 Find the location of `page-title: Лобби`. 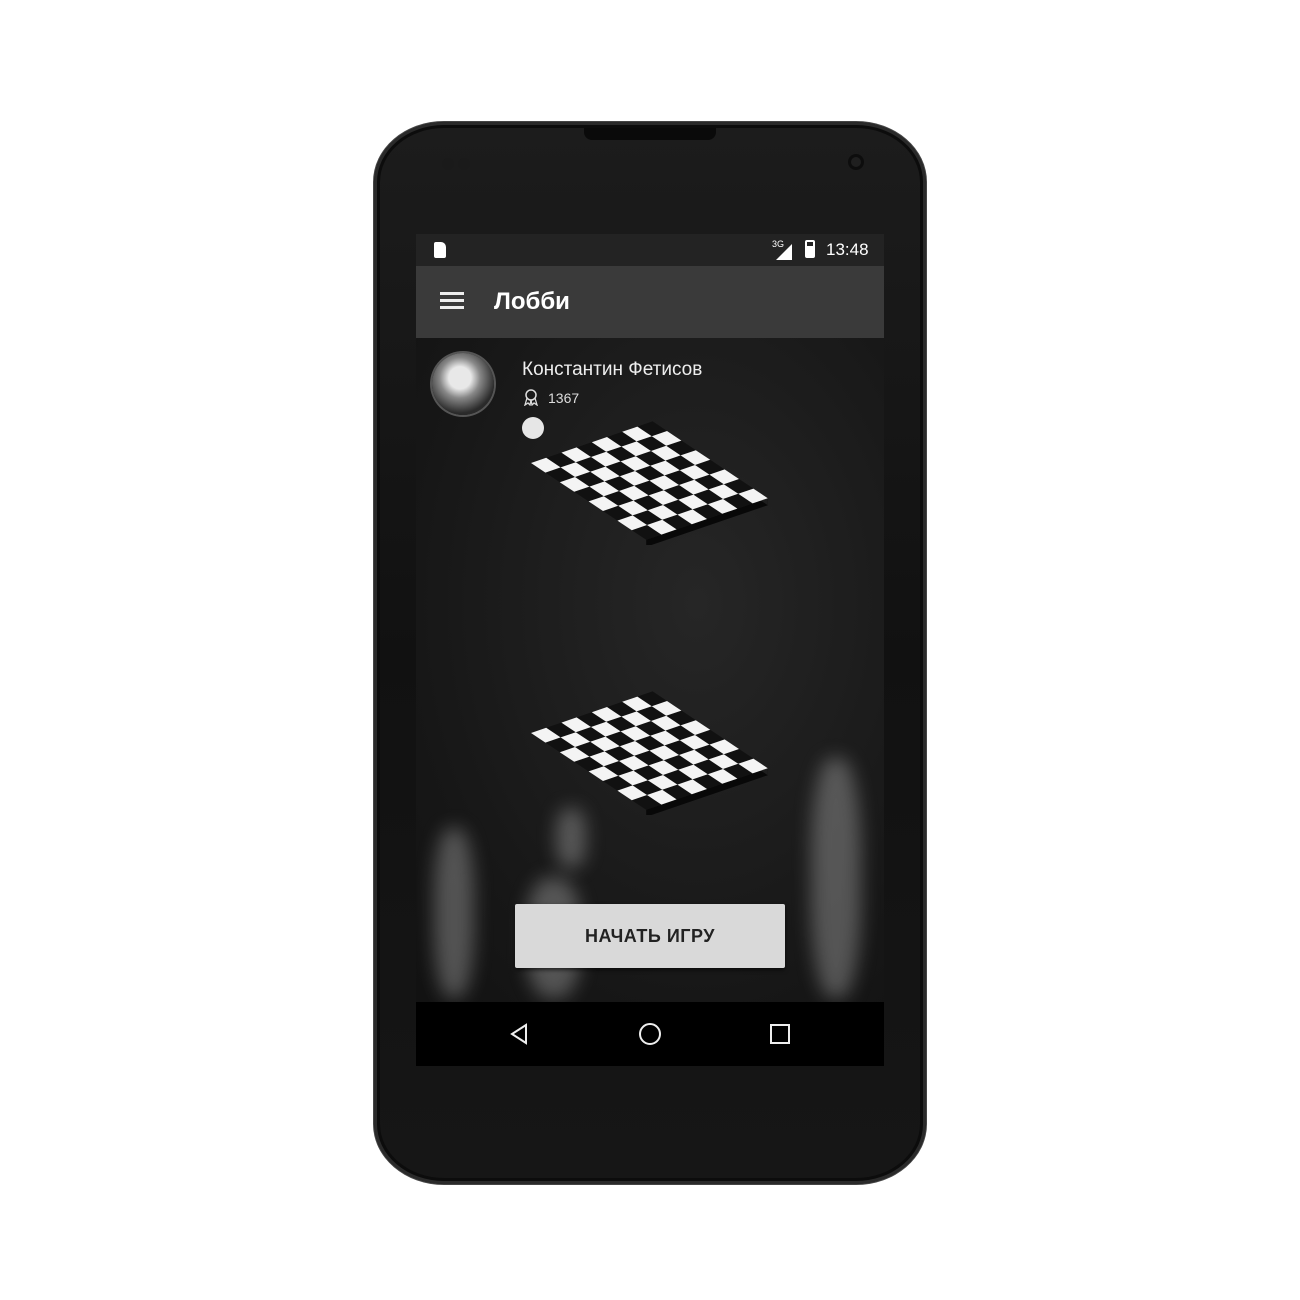

page-title: Лобби is located at coordinates (532, 301).